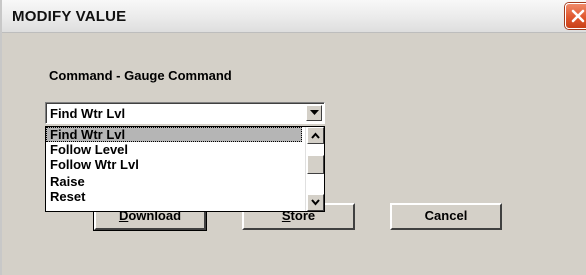  I want to click on scroll-thumb, so click(315, 164).